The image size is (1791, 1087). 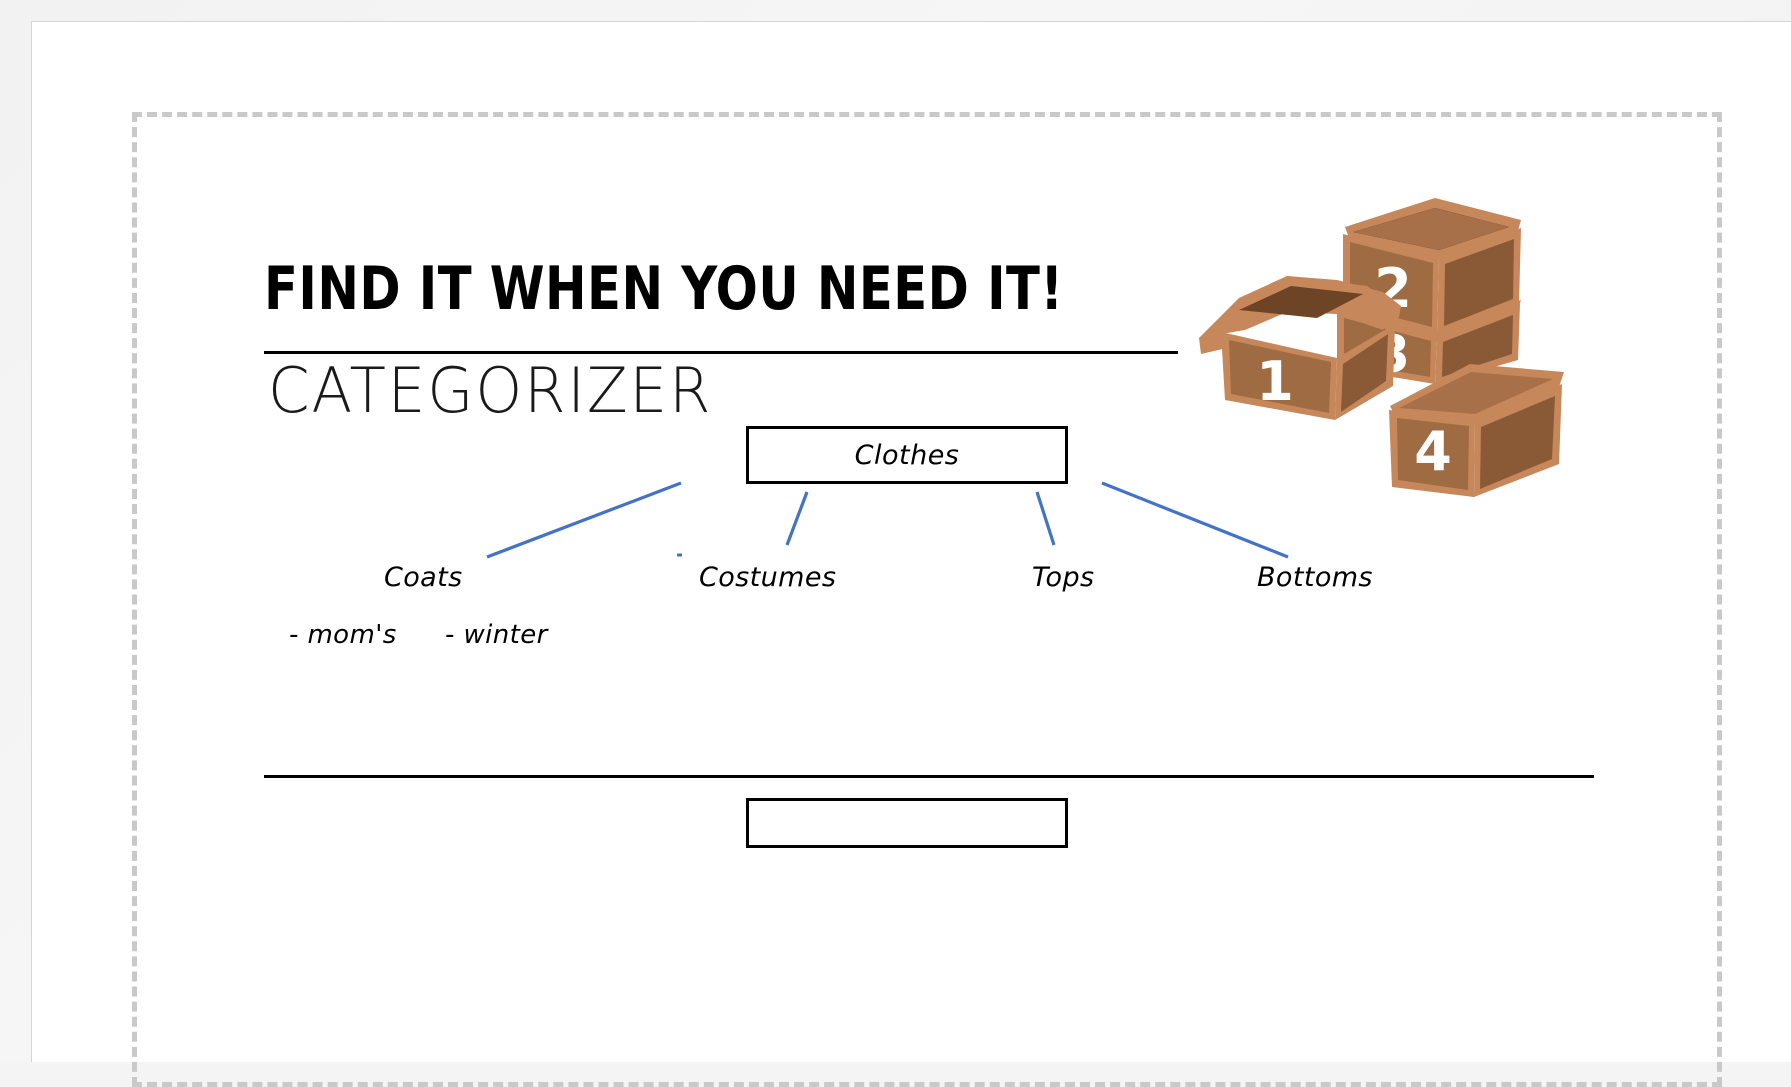 What do you see at coordinates (496, 635) in the screenshot?
I see `sub-item-winter: - winter` at bounding box center [496, 635].